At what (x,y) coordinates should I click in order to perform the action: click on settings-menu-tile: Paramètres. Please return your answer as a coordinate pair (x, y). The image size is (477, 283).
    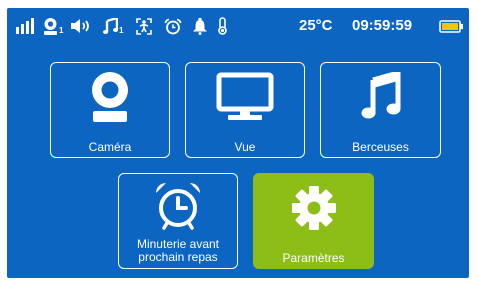
    Looking at the image, I should click on (313, 221).